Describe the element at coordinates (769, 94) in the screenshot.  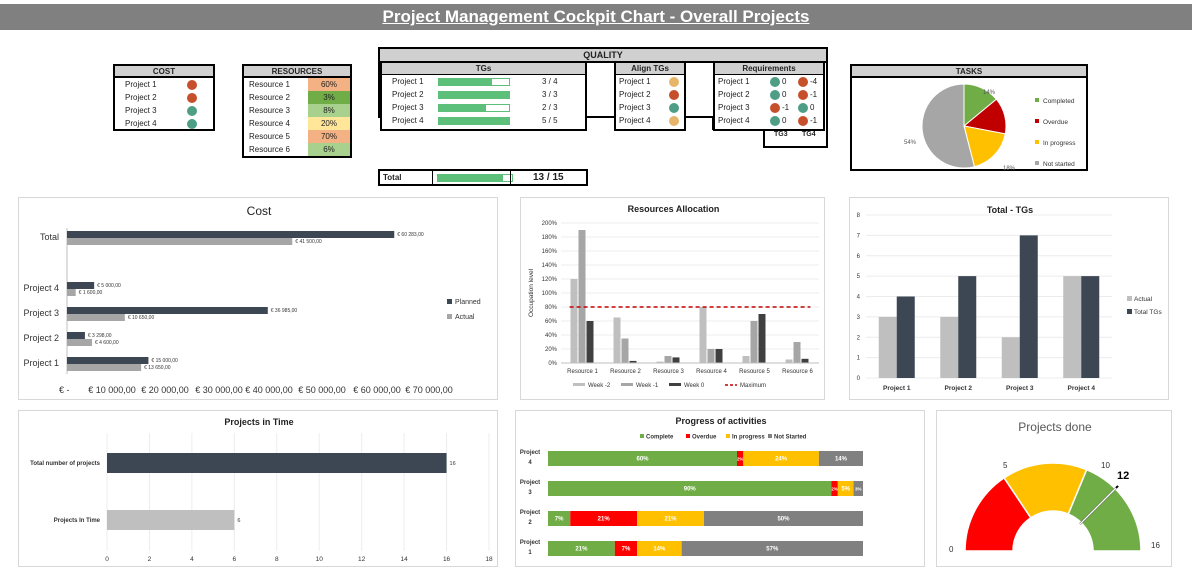
I see `requirement-row: Project 2 0 -1` at that location.